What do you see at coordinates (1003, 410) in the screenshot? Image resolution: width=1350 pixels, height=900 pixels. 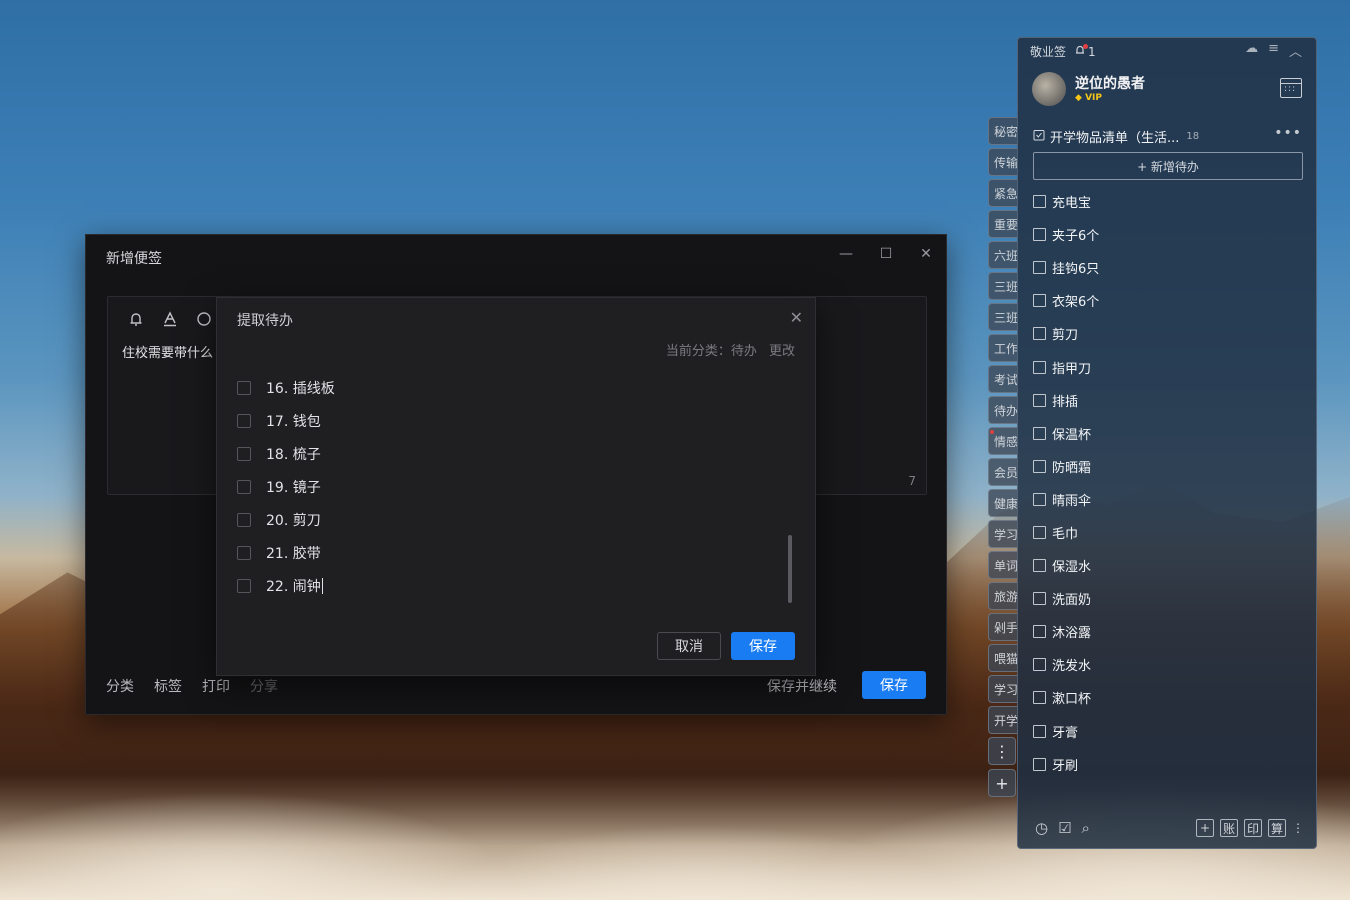 I see `side-tab: 待办` at bounding box center [1003, 410].